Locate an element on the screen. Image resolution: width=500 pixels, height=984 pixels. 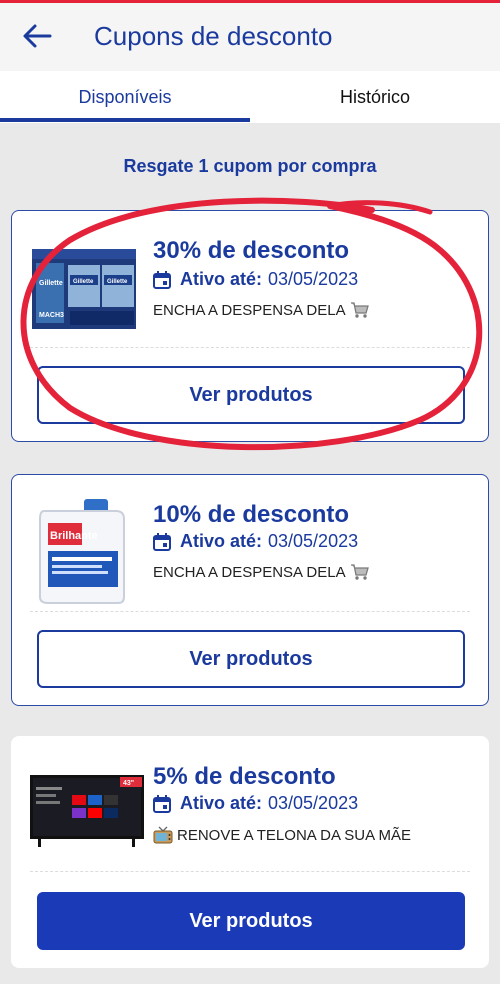
discount-percent: 30% de desconto is located at coordinates (251, 250).